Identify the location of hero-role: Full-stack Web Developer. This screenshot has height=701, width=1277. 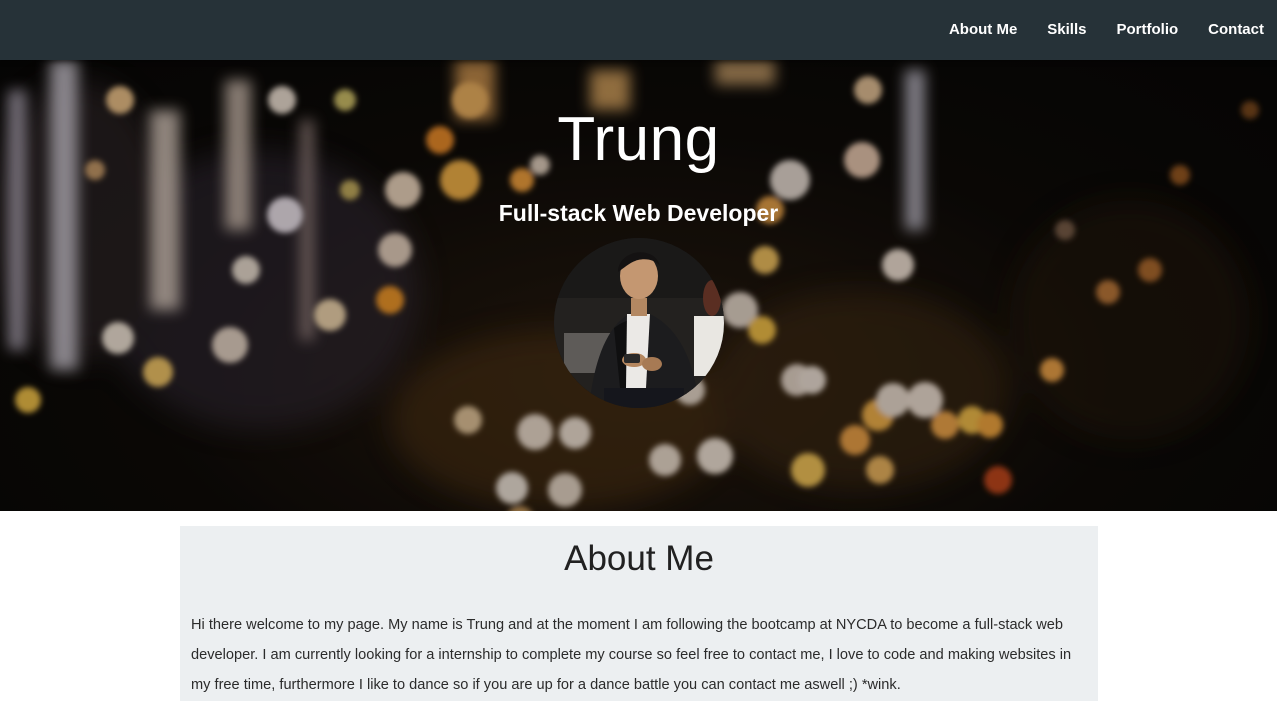
(638, 213).